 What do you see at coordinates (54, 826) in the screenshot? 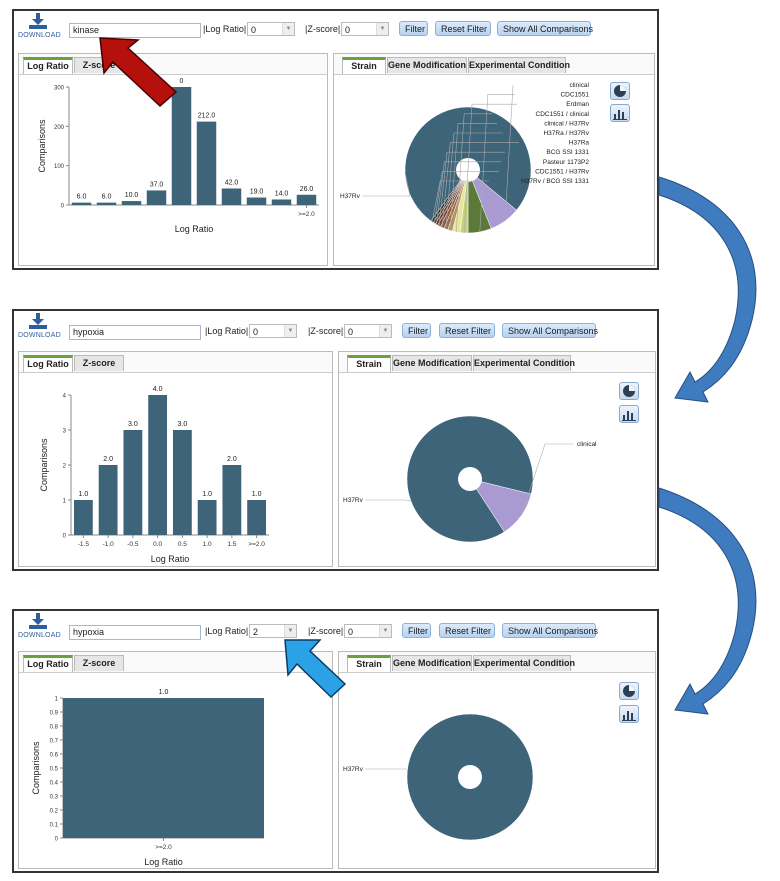
I see `y-tick-label: 0.1` at bounding box center [54, 826].